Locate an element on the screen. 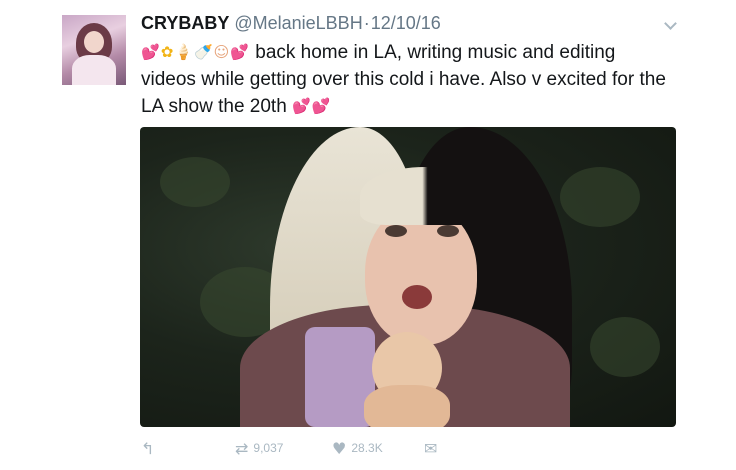 Image resolution: width=736 pixels, height=470 pixels. envelope-icon: ✉ is located at coordinates (431, 448).